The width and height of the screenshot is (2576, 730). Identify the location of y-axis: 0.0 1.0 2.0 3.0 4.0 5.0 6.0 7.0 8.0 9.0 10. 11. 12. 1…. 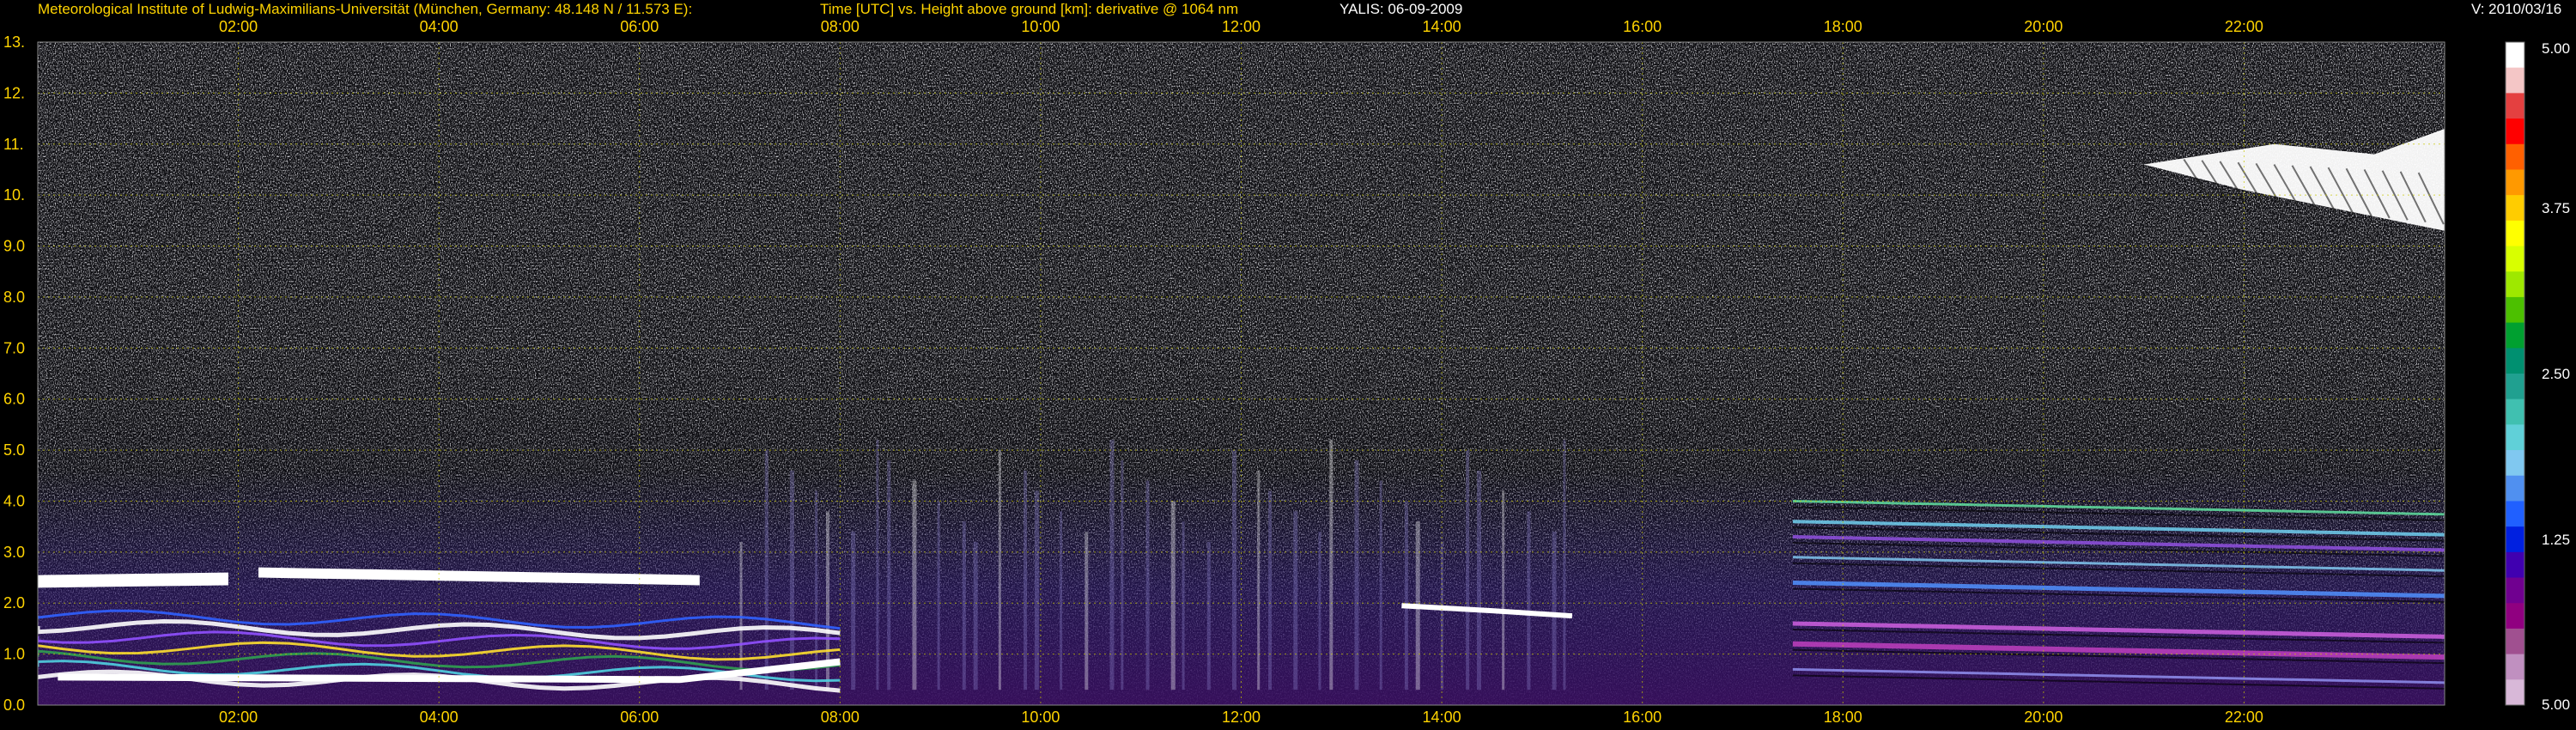
(14, 373).